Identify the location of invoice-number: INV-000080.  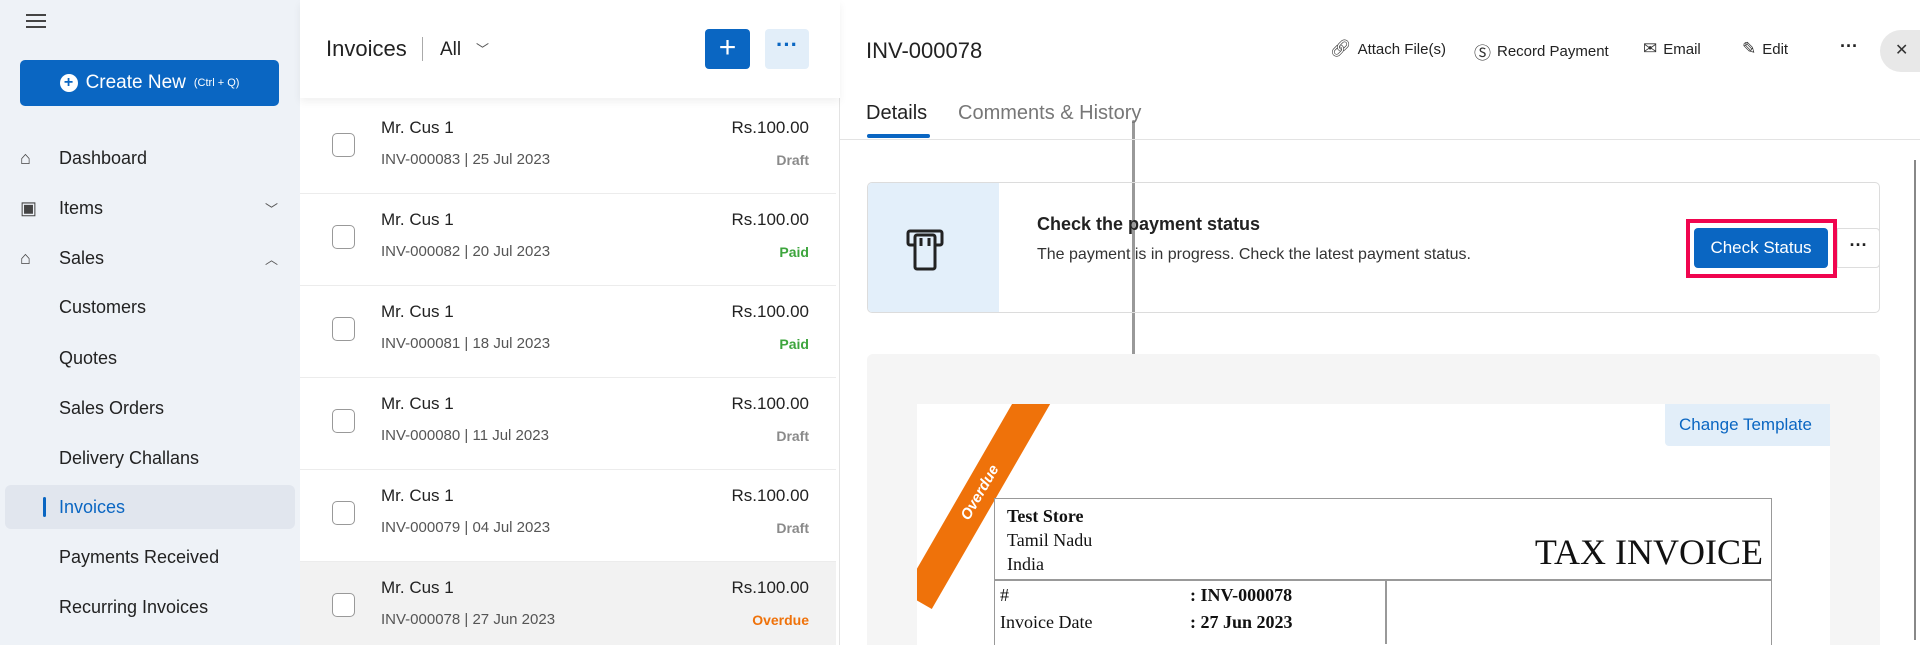
(421, 435).